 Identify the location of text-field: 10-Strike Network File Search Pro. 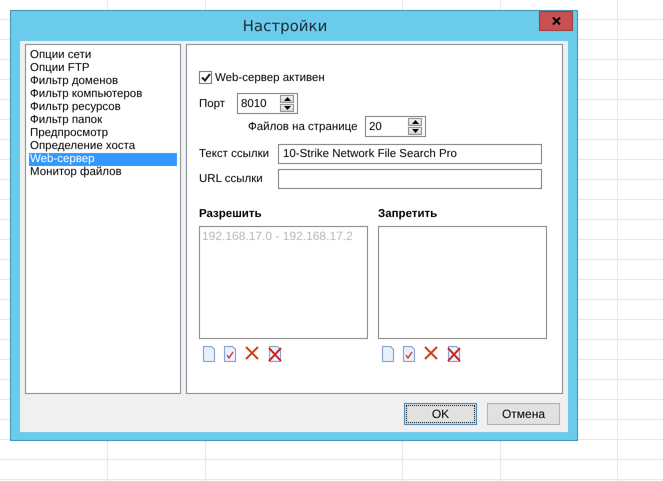
(410, 154).